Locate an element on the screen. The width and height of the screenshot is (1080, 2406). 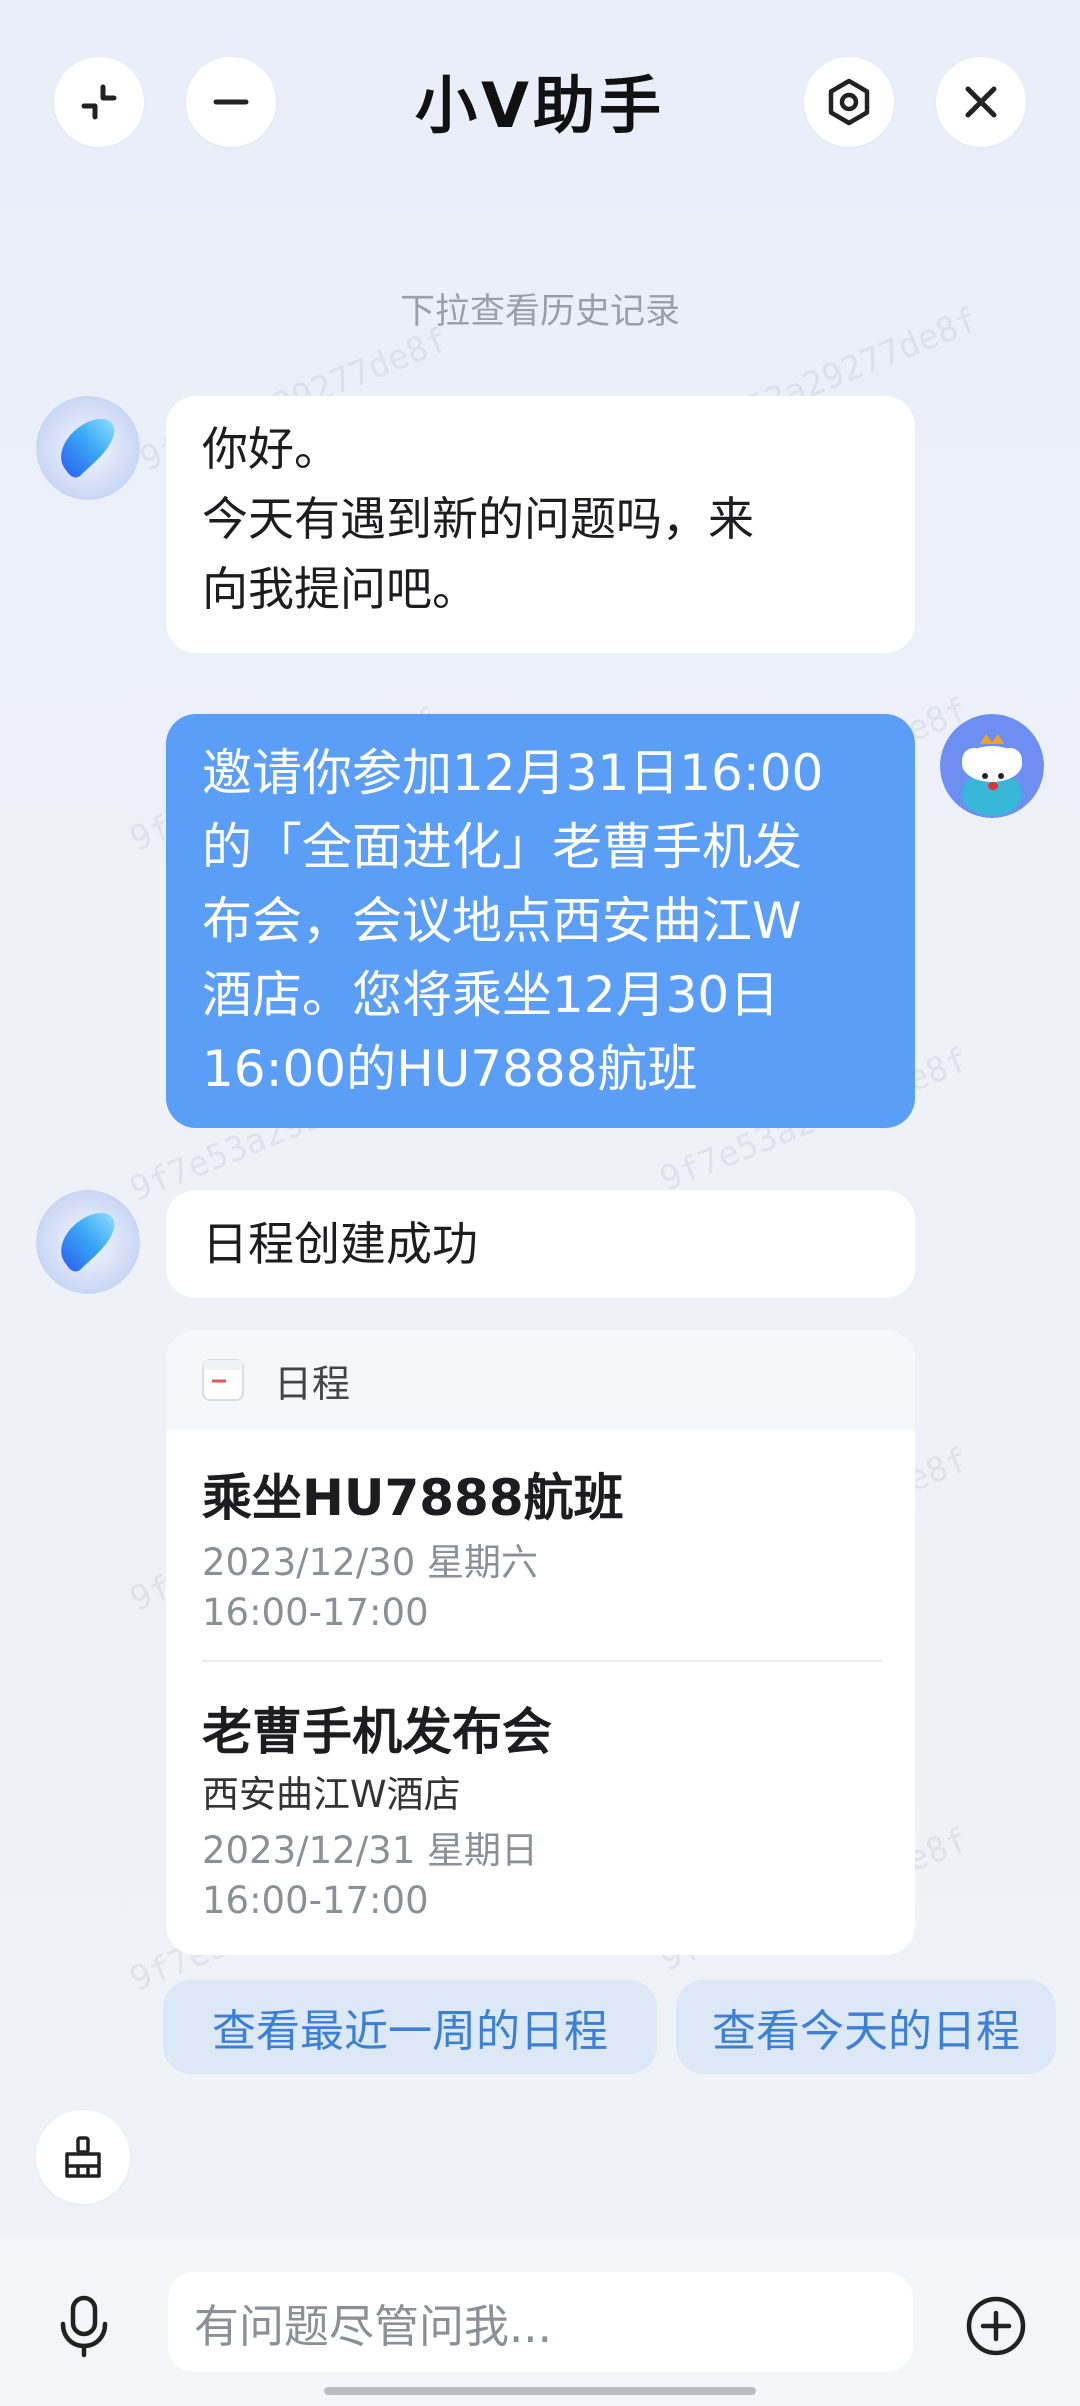
event-divider is located at coordinates (542, 1661).